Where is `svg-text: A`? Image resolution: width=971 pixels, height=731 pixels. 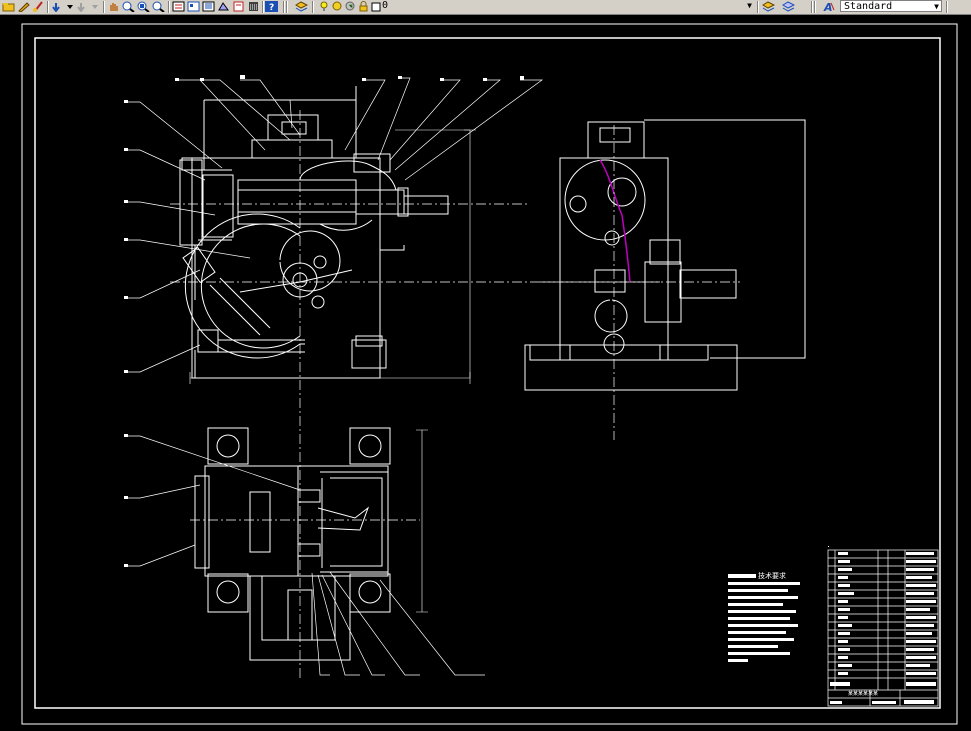
svg-text: A is located at coordinates (828, 6).